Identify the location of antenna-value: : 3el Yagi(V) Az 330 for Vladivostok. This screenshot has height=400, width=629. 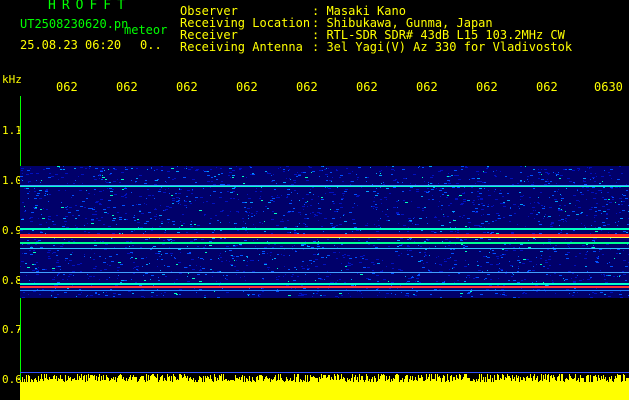
(442, 47).